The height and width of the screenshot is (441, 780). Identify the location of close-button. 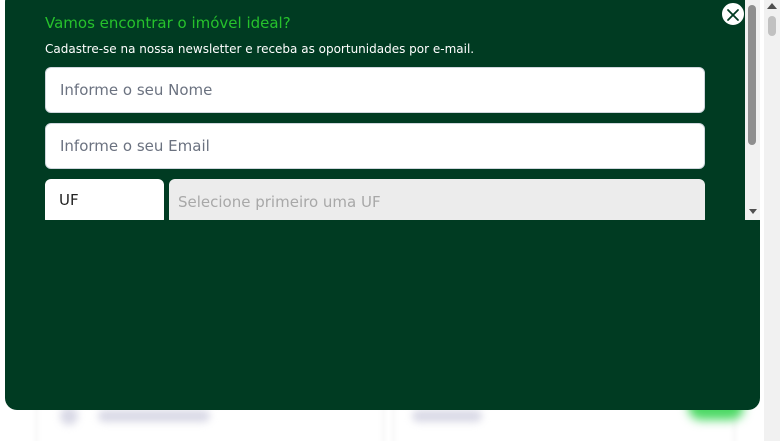
(733, 14).